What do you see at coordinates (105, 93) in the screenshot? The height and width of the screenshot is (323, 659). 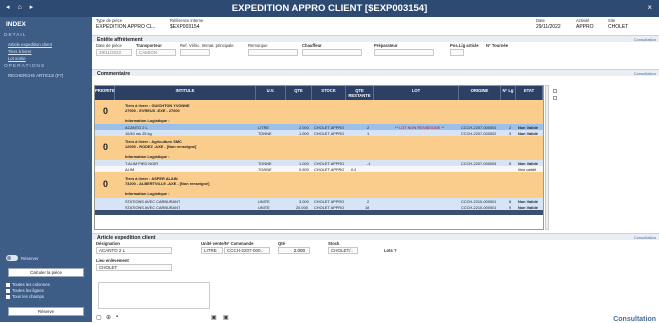 I see `col-priorite: PRIORITE` at bounding box center [105, 93].